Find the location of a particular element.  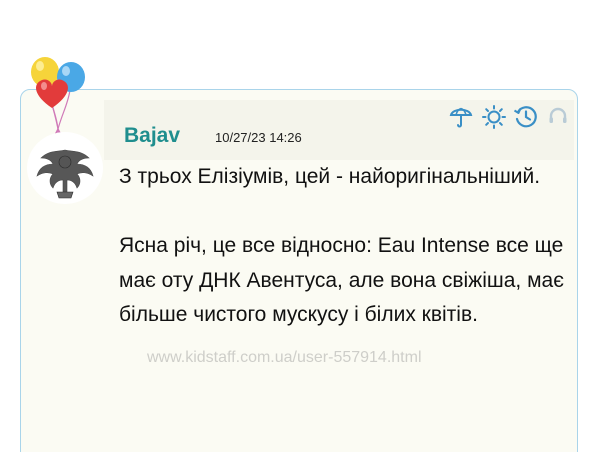

balloons-icon is located at coordinates (59, 99).